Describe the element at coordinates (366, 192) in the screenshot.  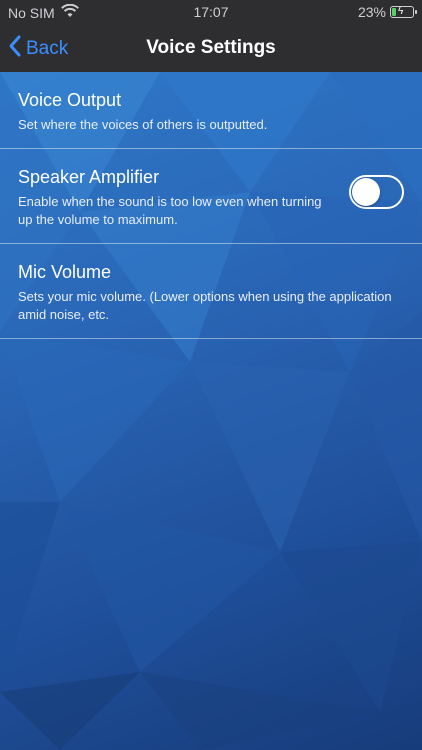
I see `toggle-knob` at that location.